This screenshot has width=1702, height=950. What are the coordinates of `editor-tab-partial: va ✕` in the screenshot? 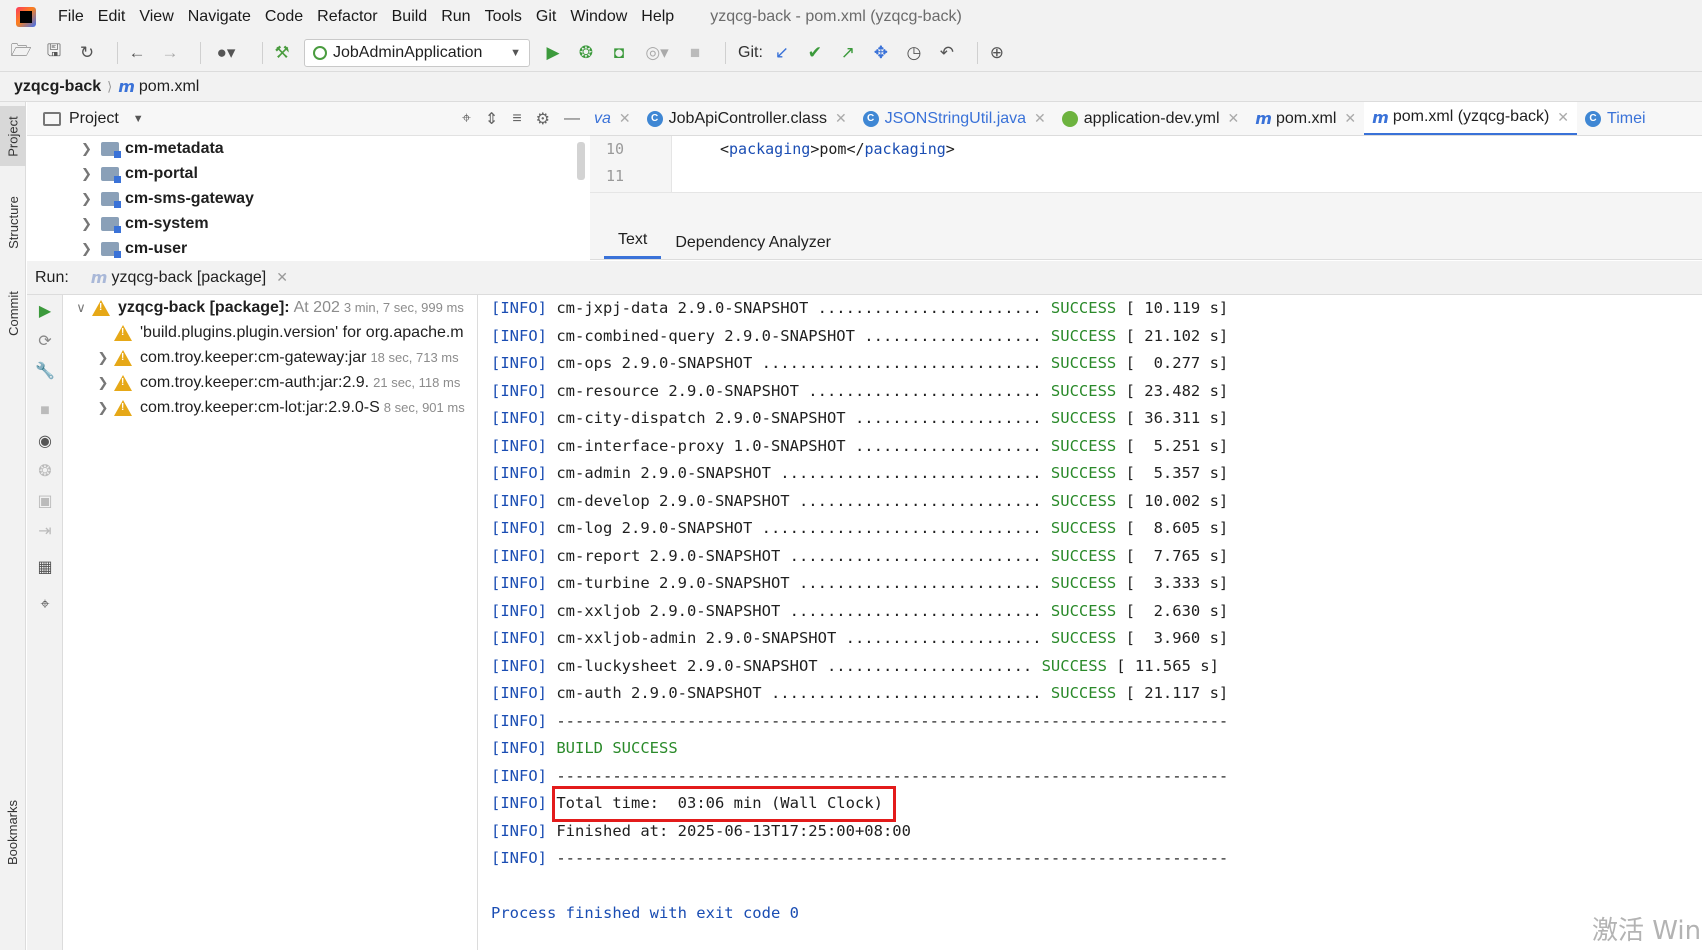 It's located at (614, 118).